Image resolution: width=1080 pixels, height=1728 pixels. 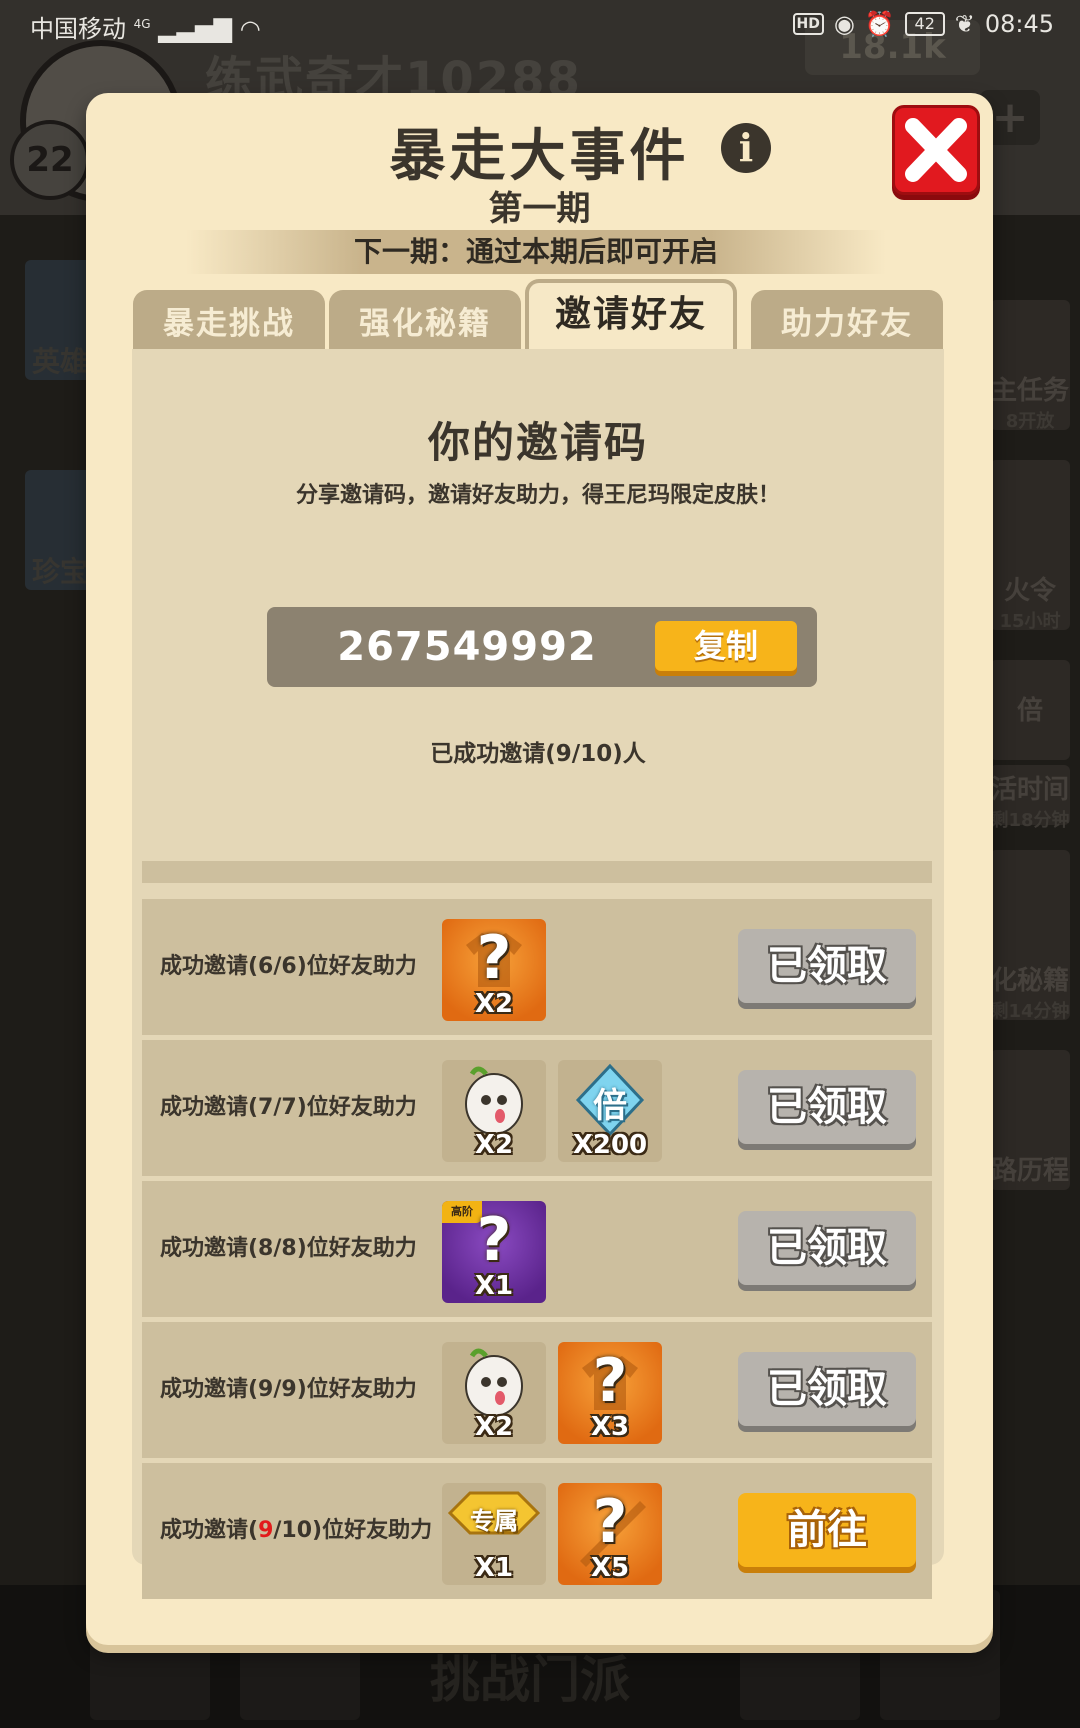 I want to click on reward-qty: X5, so click(x=610, y=1568).